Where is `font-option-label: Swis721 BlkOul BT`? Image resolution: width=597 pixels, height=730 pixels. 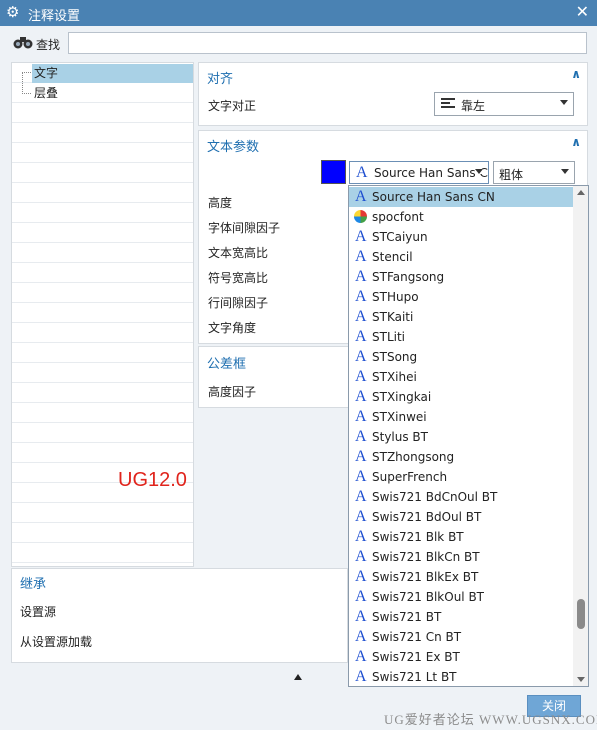 font-option-label: Swis721 BlkOul BT is located at coordinates (428, 597).